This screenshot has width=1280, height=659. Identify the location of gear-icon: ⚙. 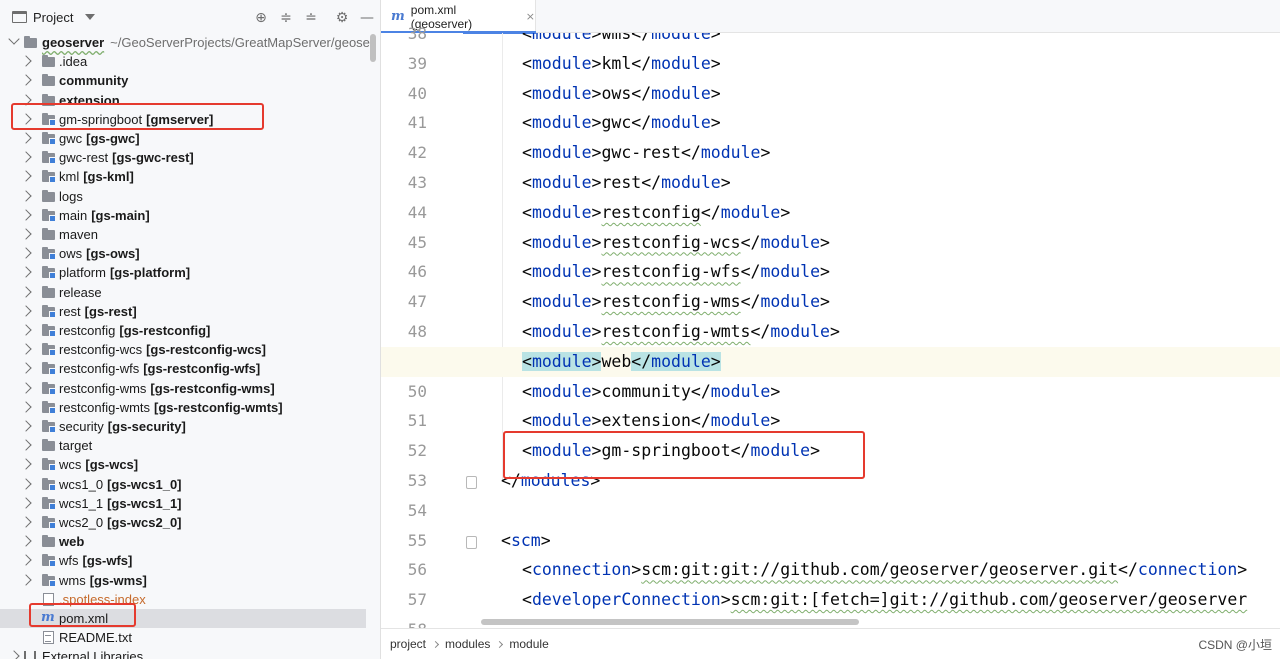
(342, 18).